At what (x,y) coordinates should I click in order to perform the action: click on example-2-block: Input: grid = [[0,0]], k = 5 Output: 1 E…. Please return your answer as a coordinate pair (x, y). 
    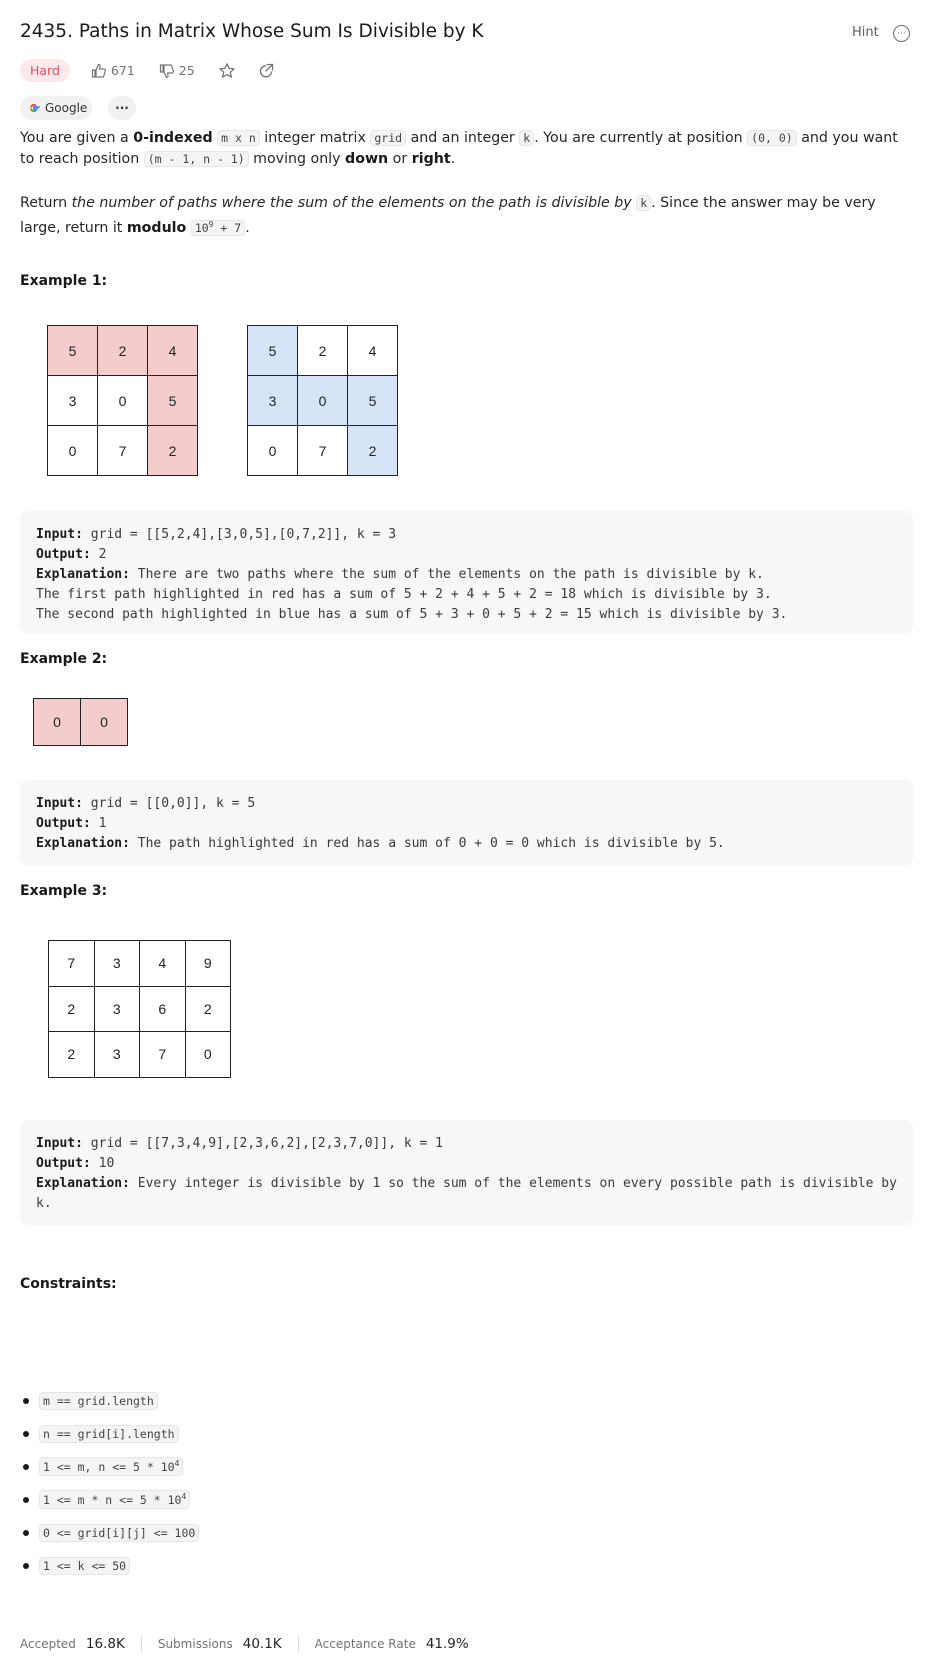
    Looking at the image, I should click on (466, 823).